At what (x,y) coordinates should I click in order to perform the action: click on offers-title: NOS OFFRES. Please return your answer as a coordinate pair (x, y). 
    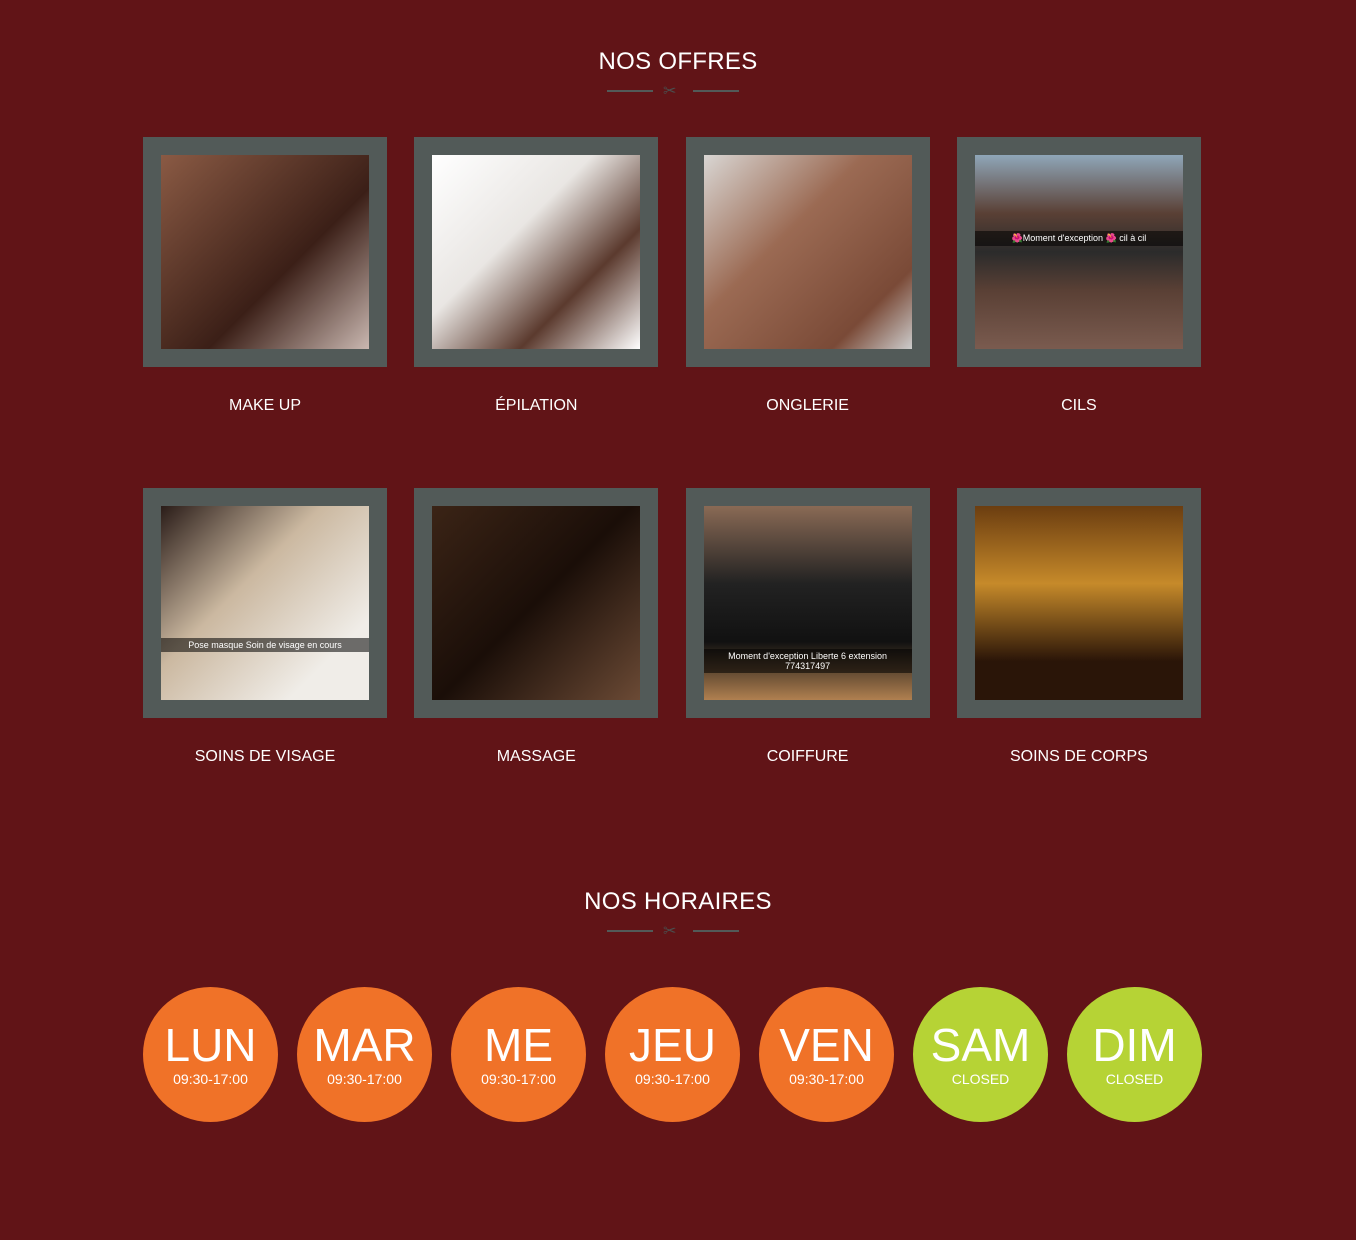
    Looking at the image, I should click on (678, 61).